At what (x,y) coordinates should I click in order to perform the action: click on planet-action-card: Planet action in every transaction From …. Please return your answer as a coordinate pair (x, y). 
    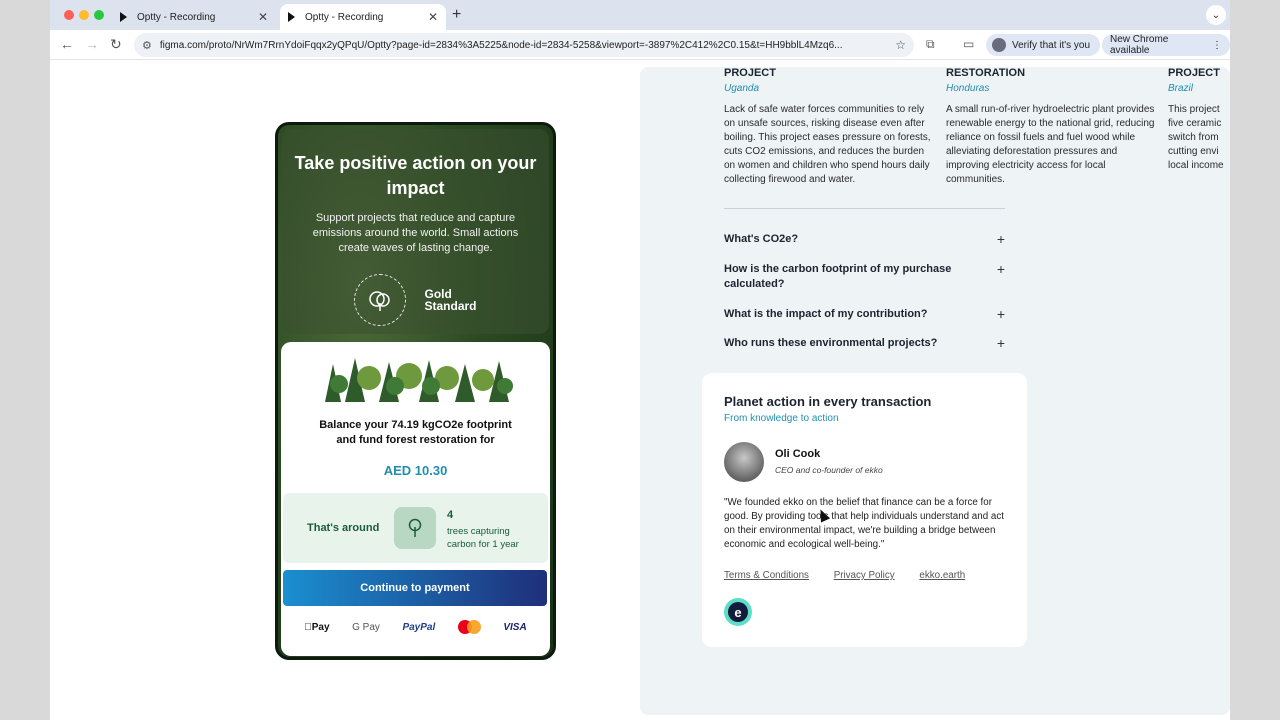
    Looking at the image, I should click on (864, 510).